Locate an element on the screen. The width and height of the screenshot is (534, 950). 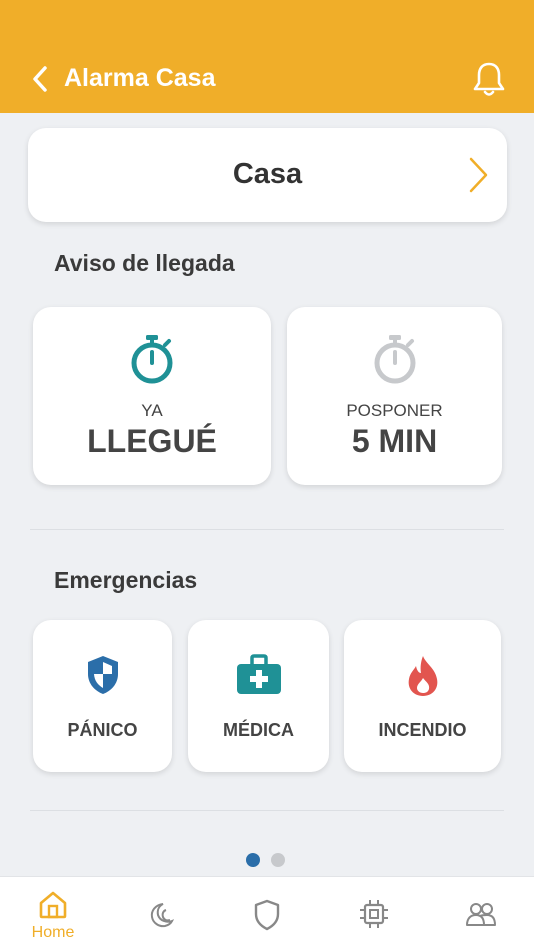
moon-icon is located at coordinates (162, 915).